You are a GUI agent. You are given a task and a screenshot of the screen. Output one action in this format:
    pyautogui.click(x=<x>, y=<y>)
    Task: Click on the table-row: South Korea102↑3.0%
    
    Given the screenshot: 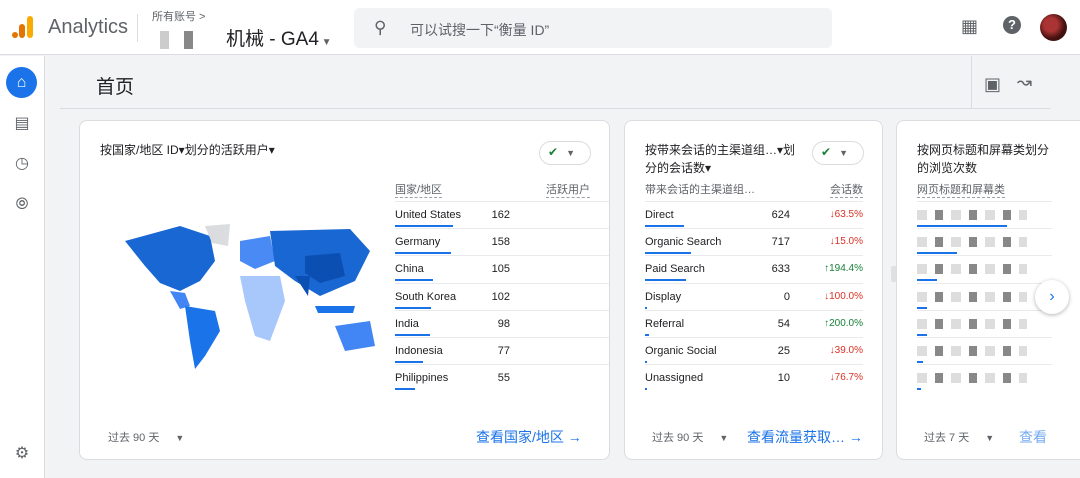 What is the action you would take?
    pyautogui.click(x=502, y=296)
    